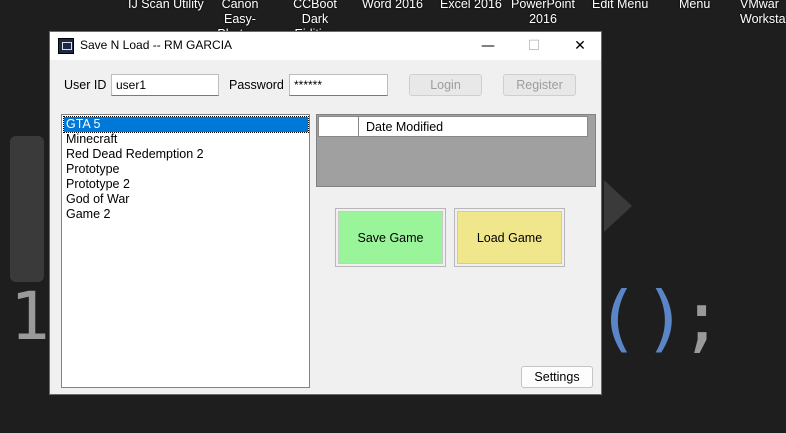 The image size is (786, 433). I want to click on desktop-icon-word-2016: Word 2016, so click(392, 6).